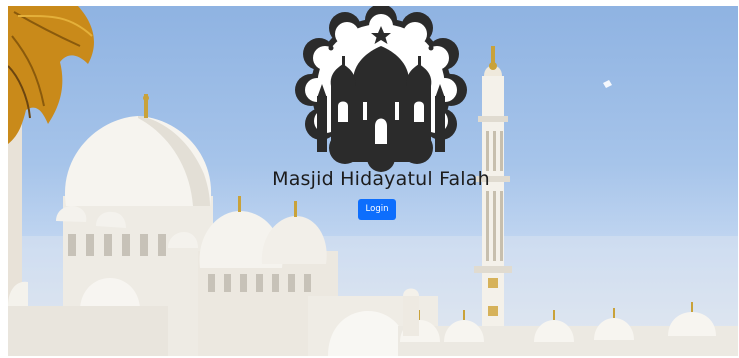 The image size is (739, 358). What do you see at coordinates (377, 209) in the screenshot?
I see `login-button: Login` at bounding box center [377, 209].